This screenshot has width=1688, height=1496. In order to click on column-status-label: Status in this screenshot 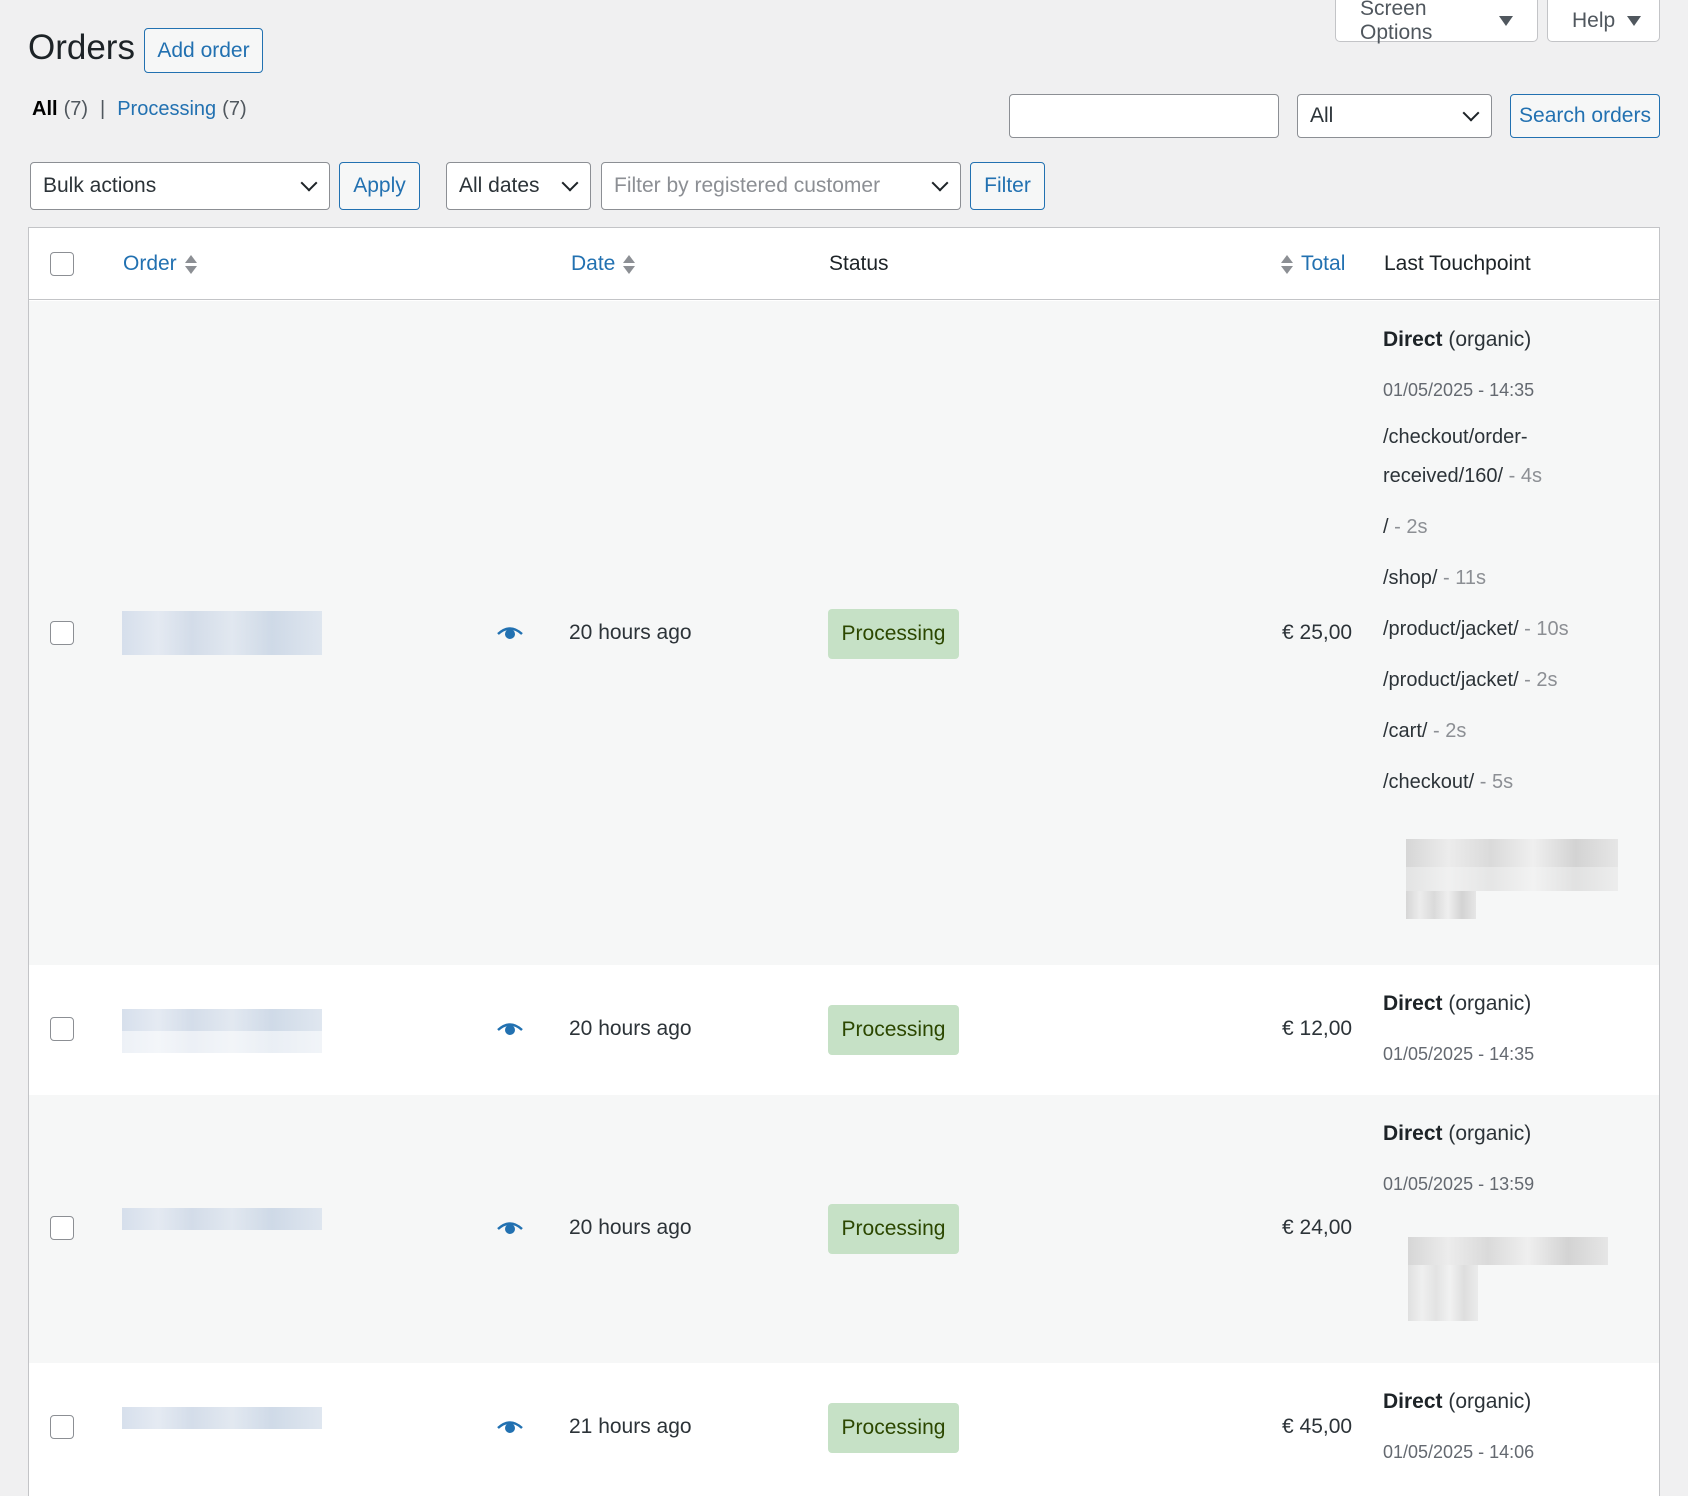, I will do `click(859, 263)`.